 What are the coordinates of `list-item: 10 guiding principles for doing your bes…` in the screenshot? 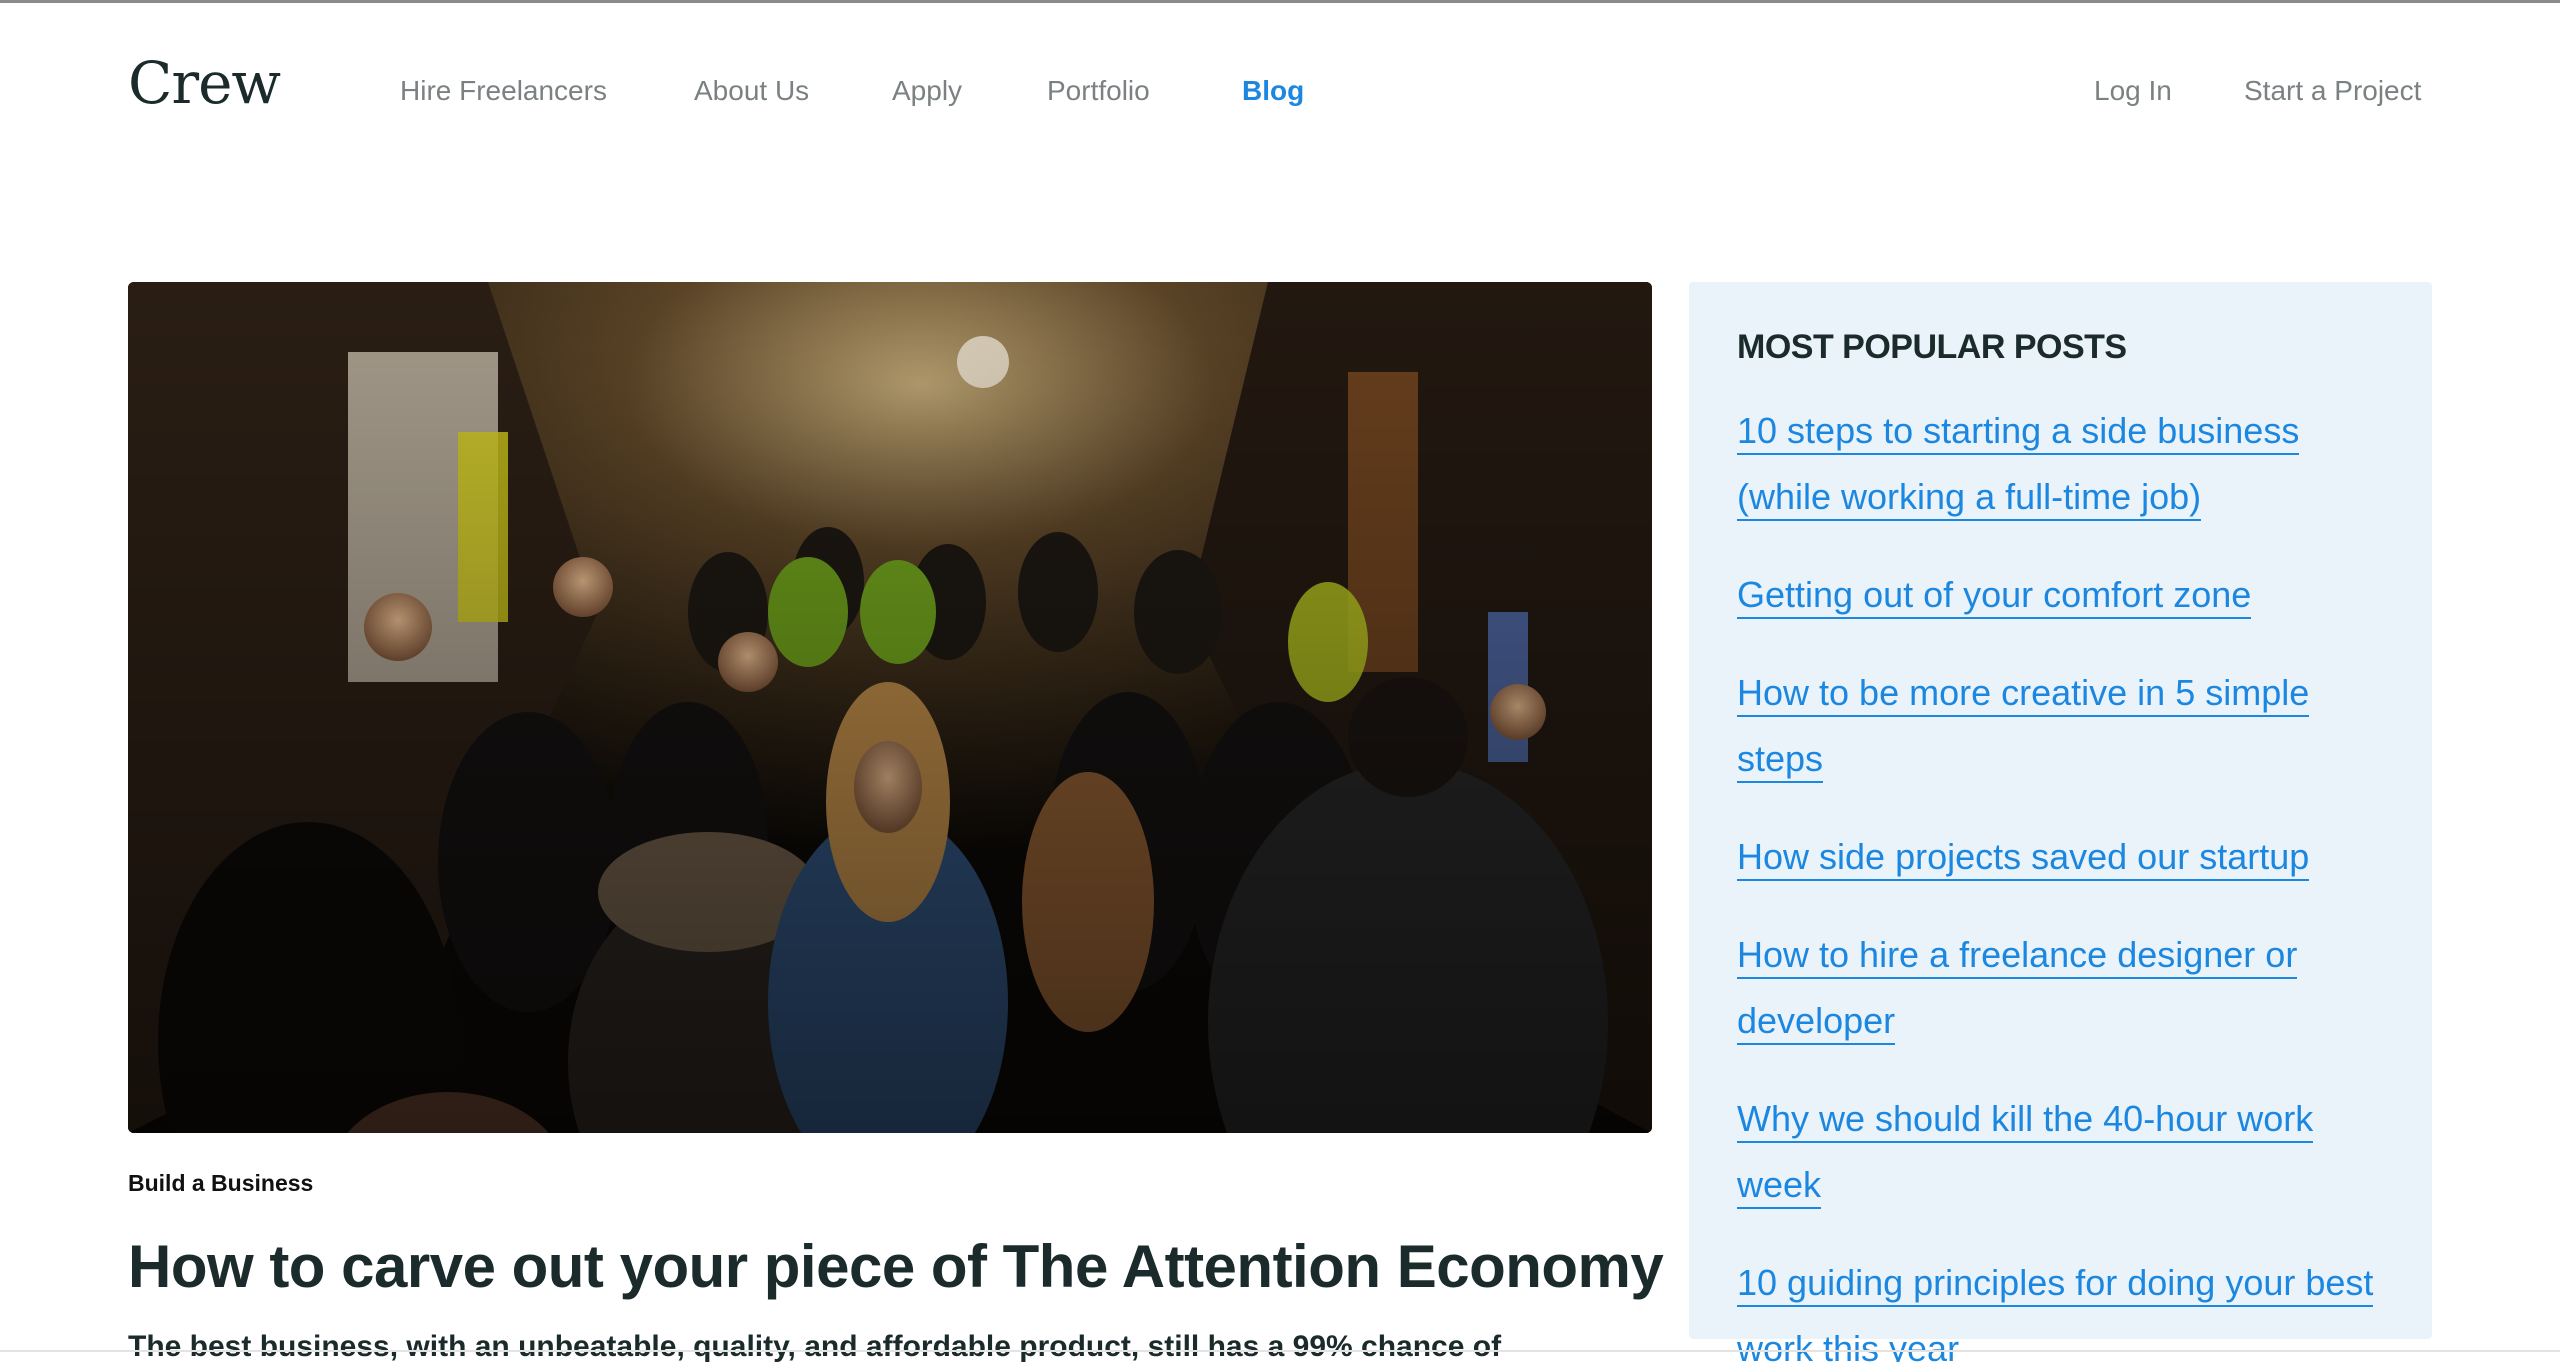 It's located at (2057, 1308).